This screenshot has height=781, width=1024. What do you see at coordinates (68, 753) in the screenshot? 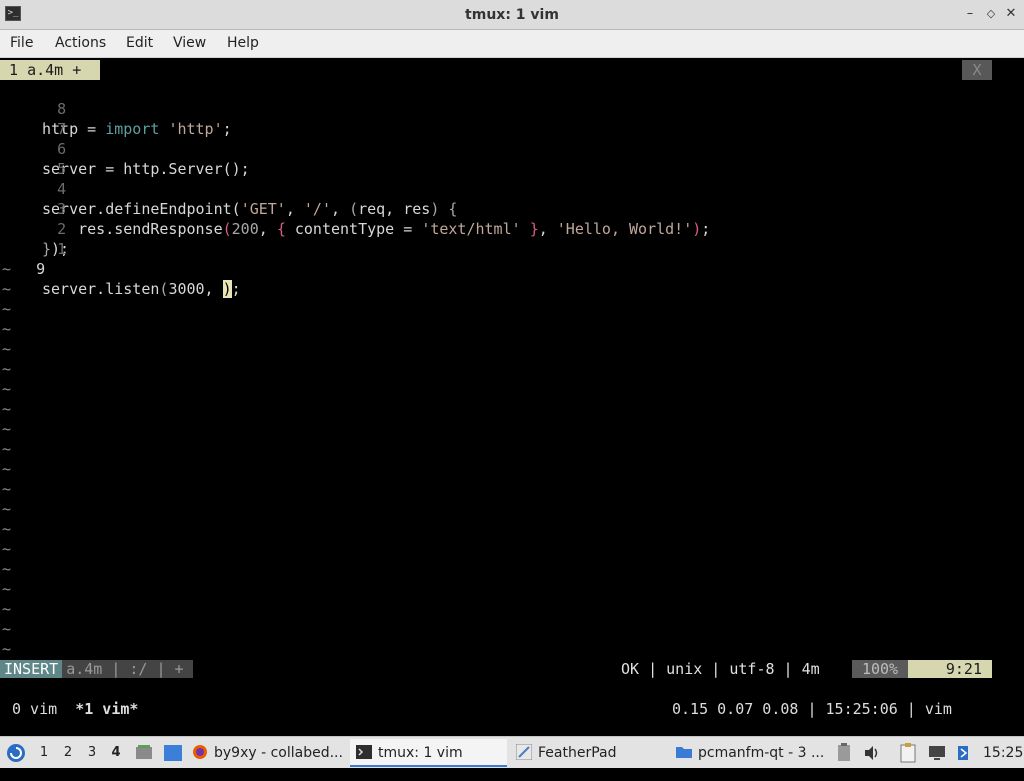
I see `desktop-2-button: 2` at bounding box center [68, 753].